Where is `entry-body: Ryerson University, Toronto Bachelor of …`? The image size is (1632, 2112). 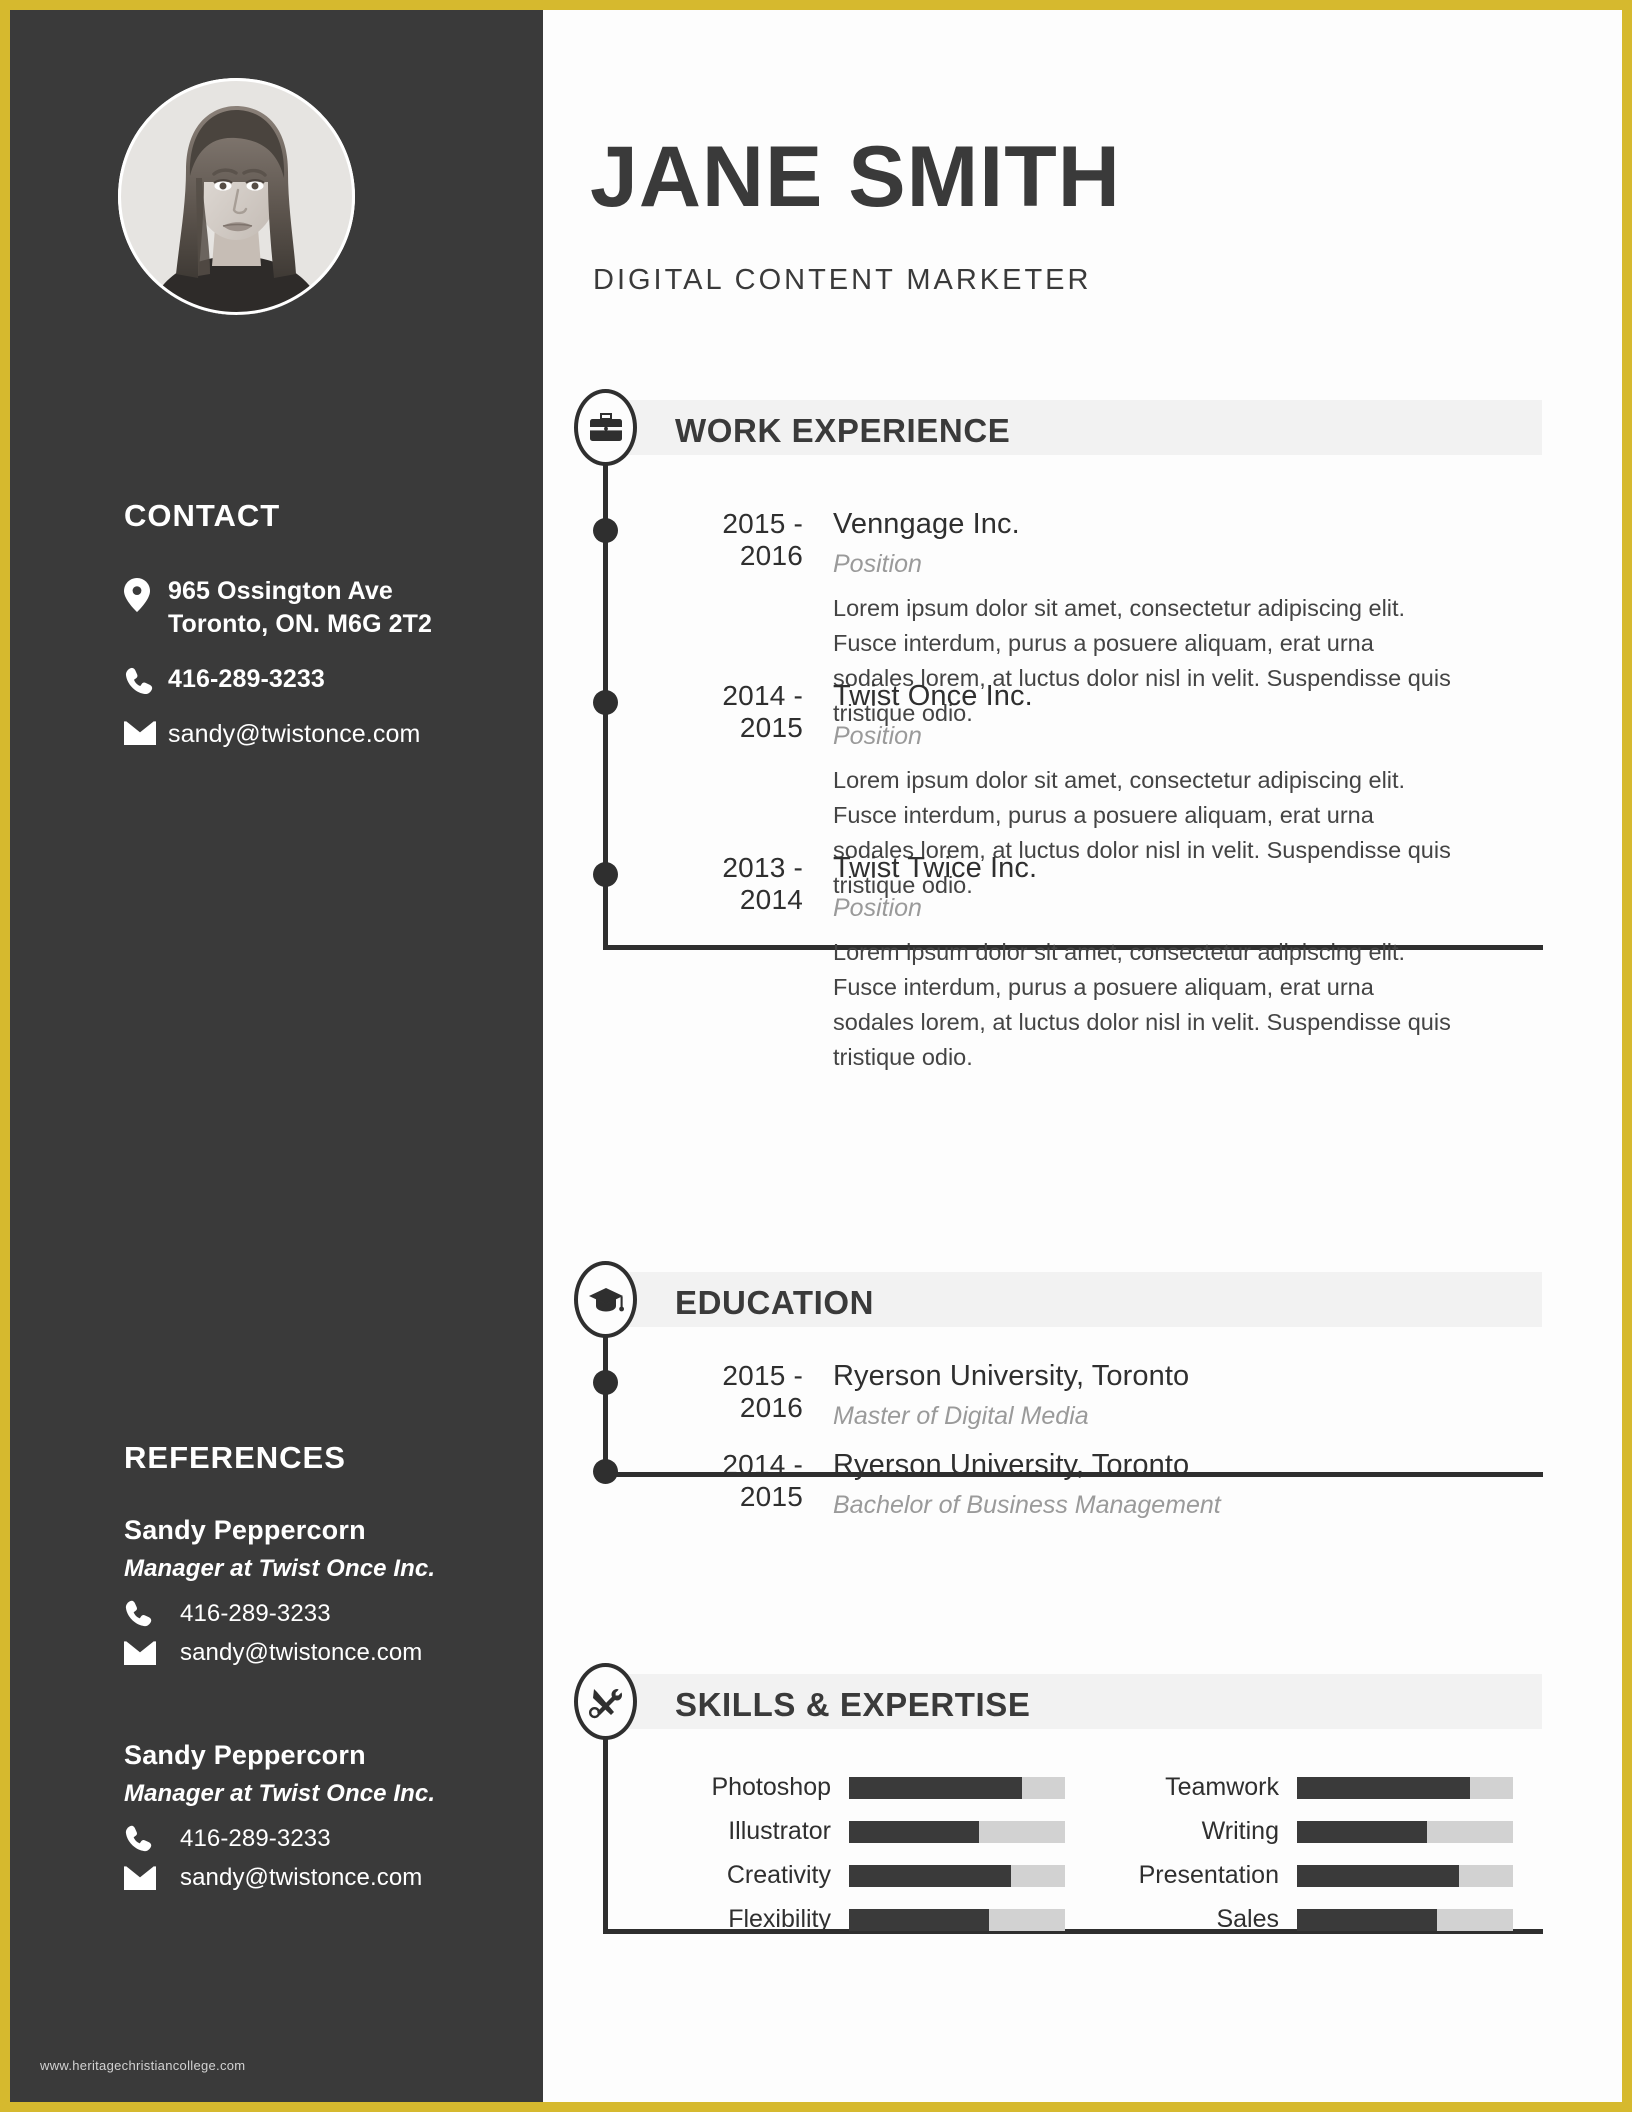
entry-body: Ryerson University, Toronto Bachelor of … is located at coordinates (1143, 1490).